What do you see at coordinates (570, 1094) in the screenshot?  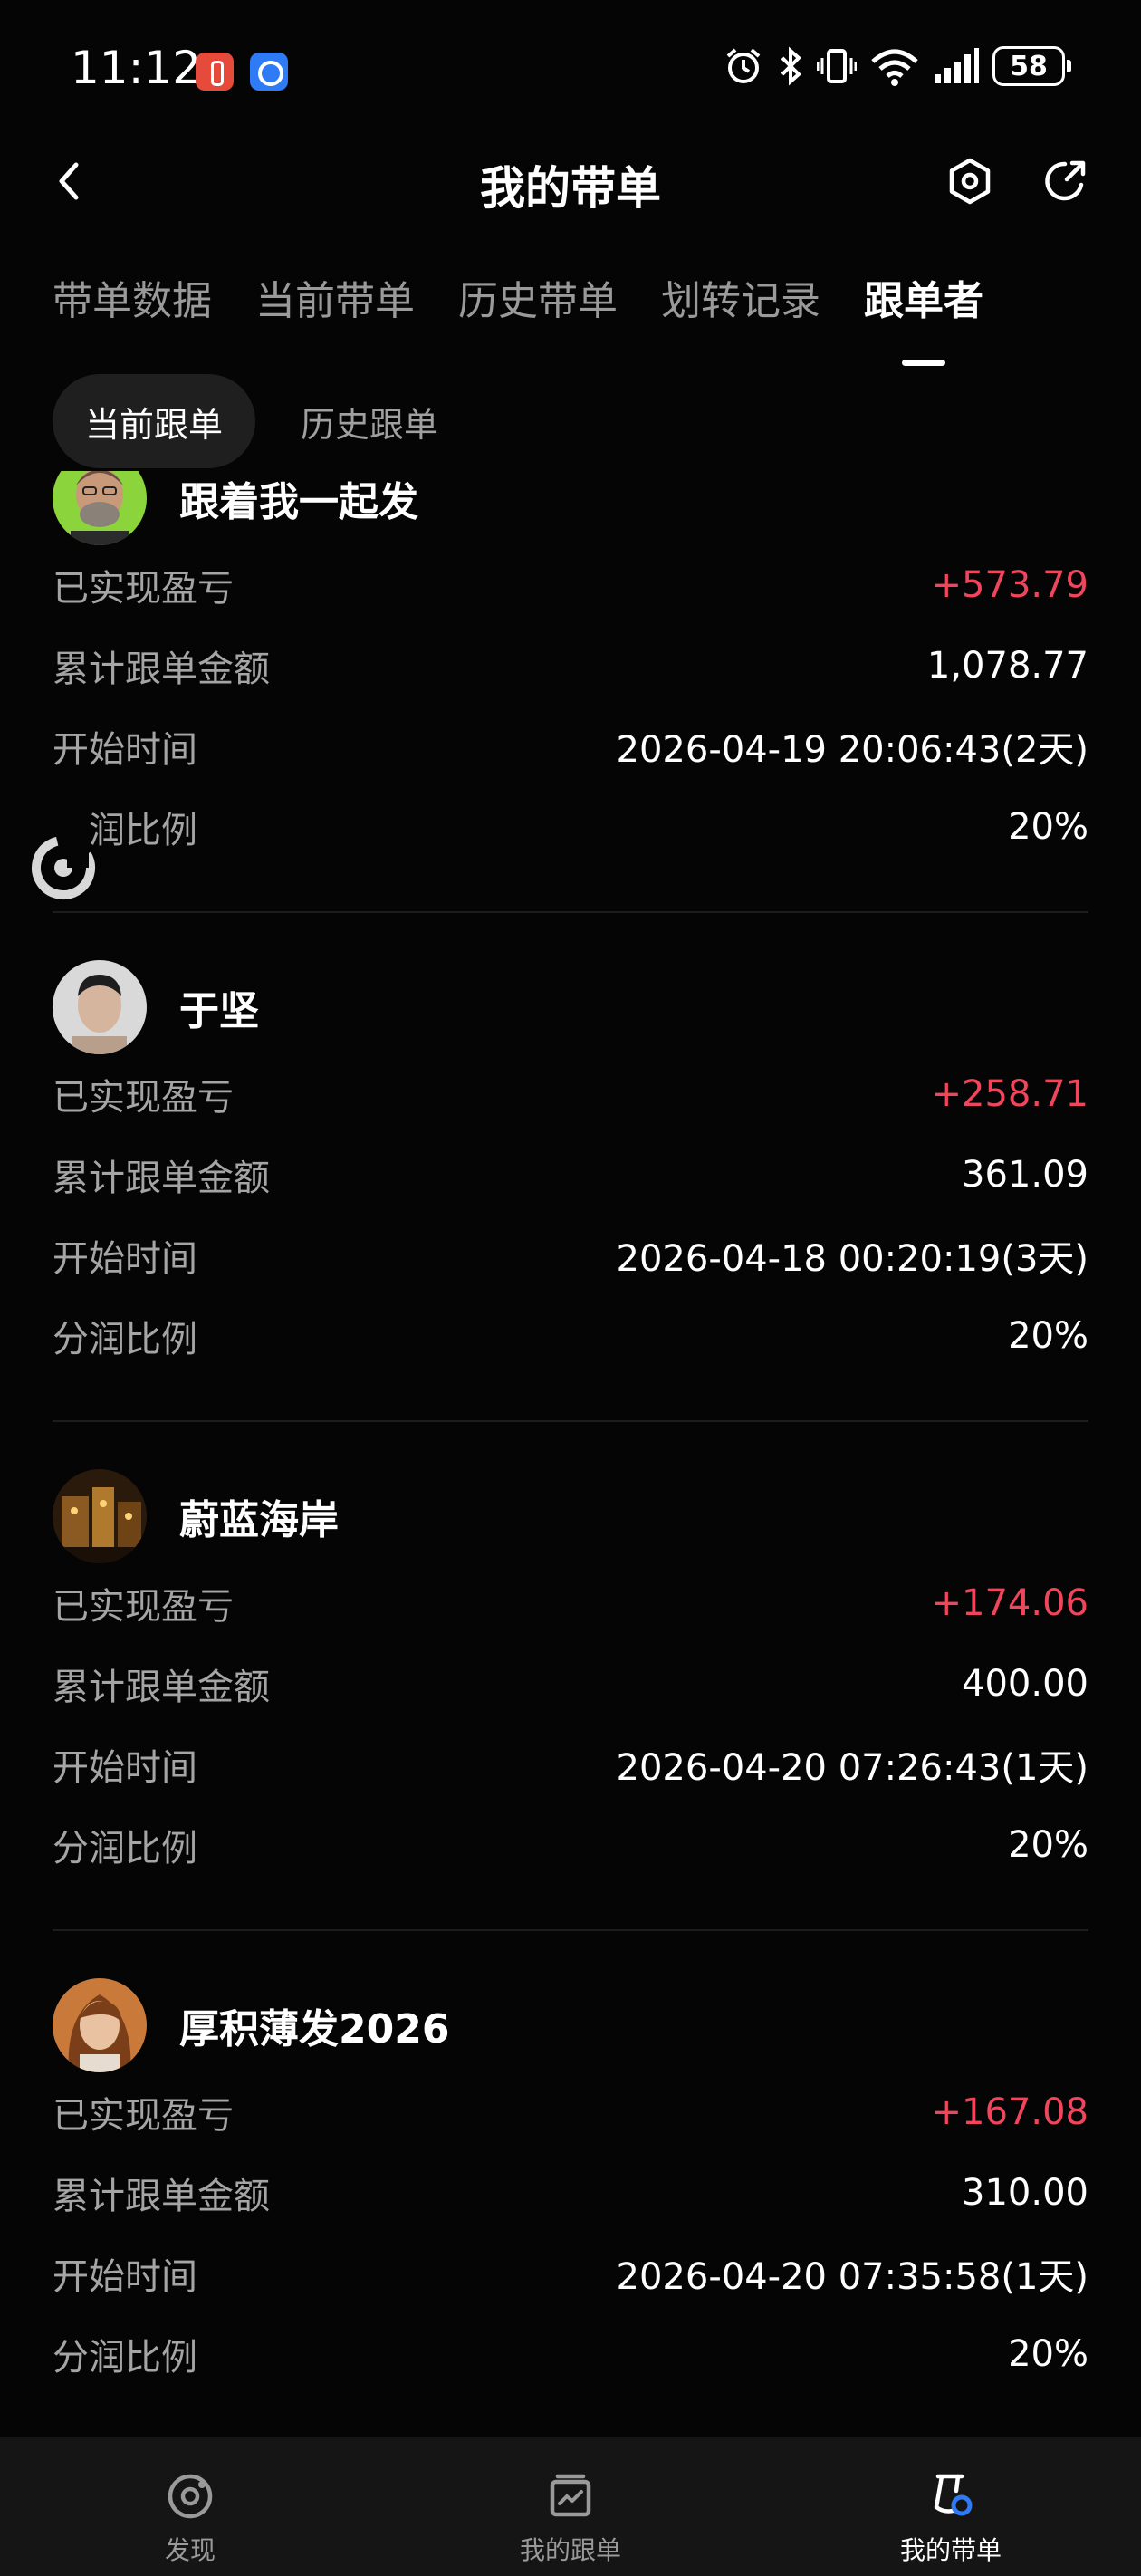 I see `pnl-row: 已实现盈亏 +258.71` at bounding box center [570, 1094].